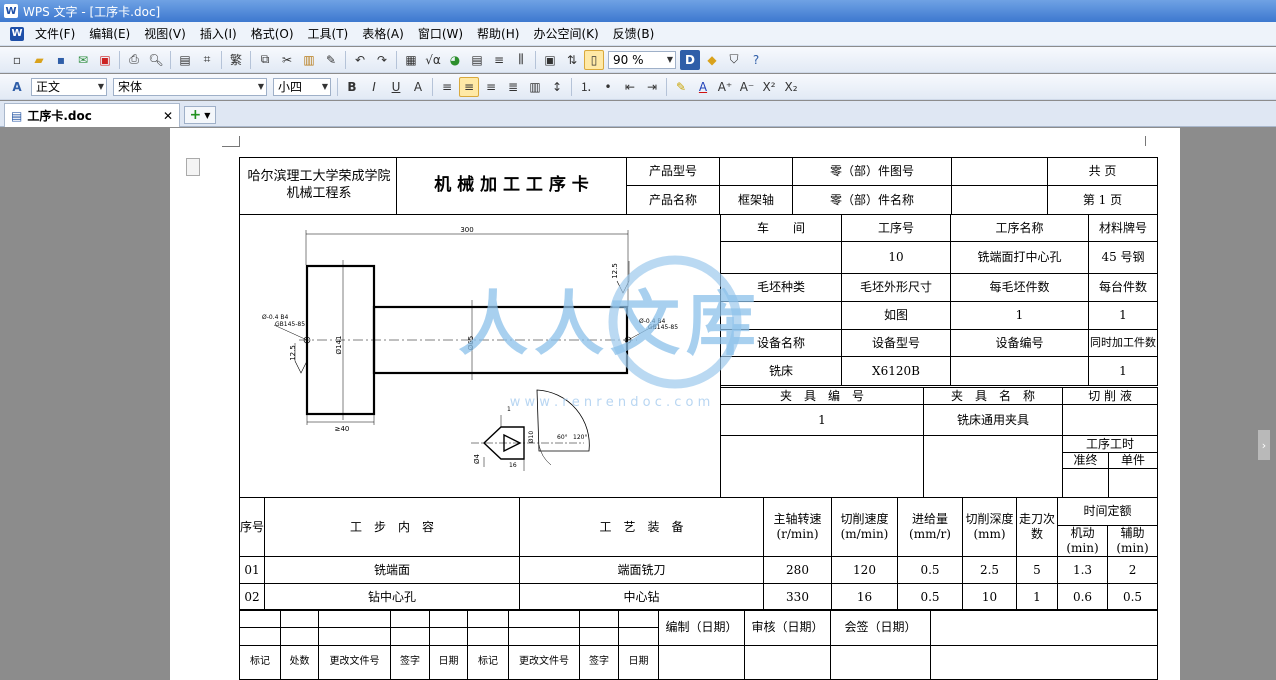  What do you see at coordinates (1082, 541) in the screenshot?
I see `col-machine-header: 机动(min)` at bounding box center [1082, 541].